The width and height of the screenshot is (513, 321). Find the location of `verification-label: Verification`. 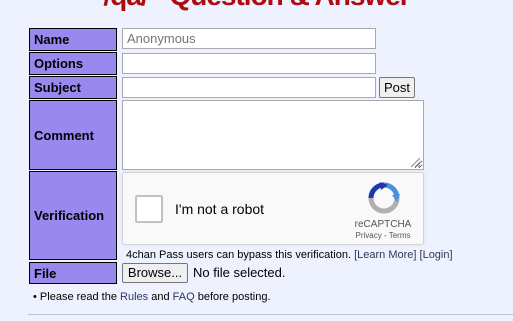

verification-label: Verification is located at coordinates (73, 215).